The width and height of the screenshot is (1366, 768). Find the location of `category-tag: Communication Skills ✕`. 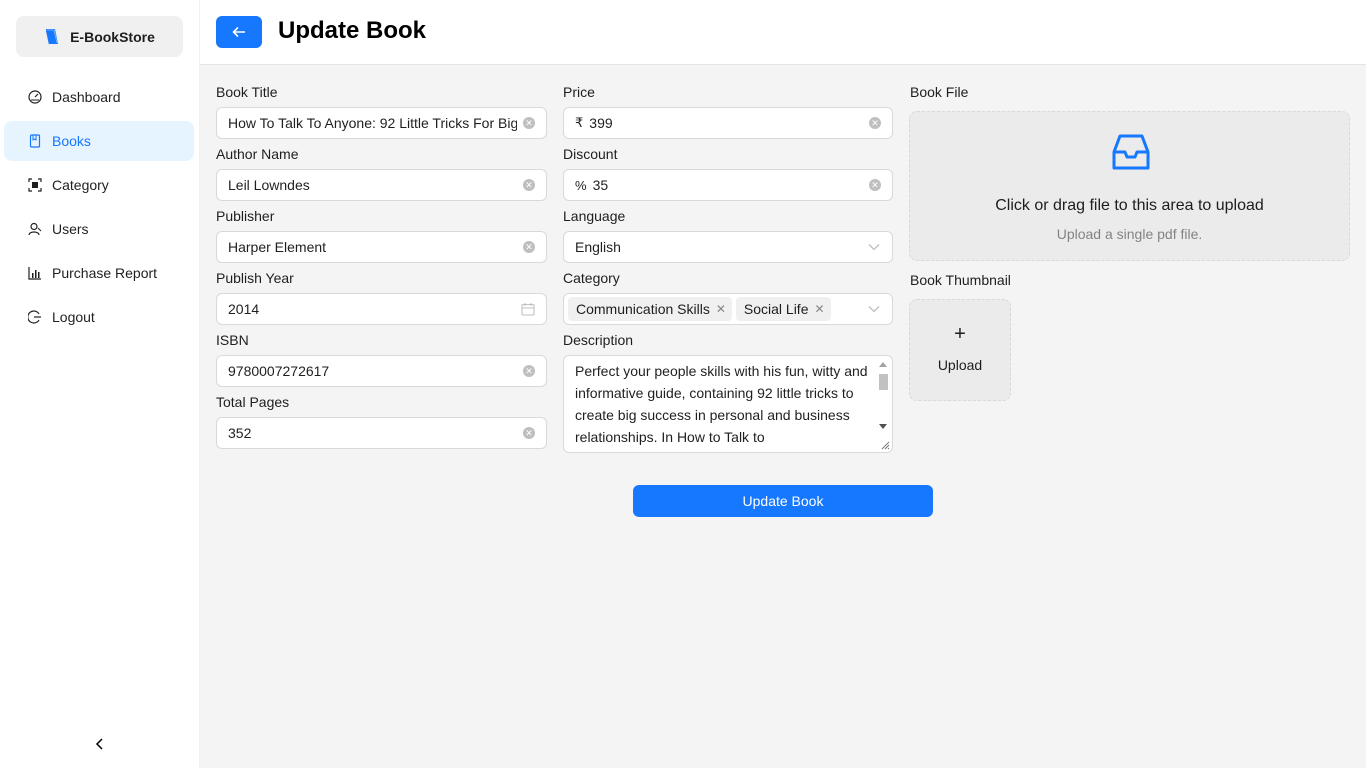

category-tag: Communication Skills ✕ is located at coordinates (650, 309).